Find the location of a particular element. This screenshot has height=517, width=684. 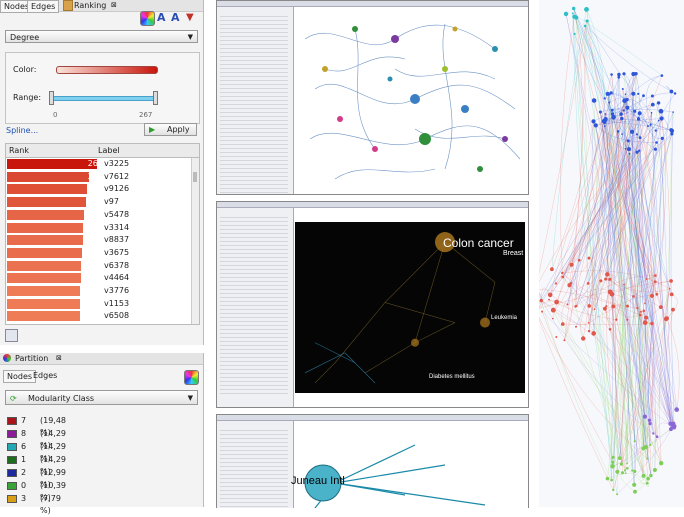

label-size-icon: A is located at coordinates (175, 17).